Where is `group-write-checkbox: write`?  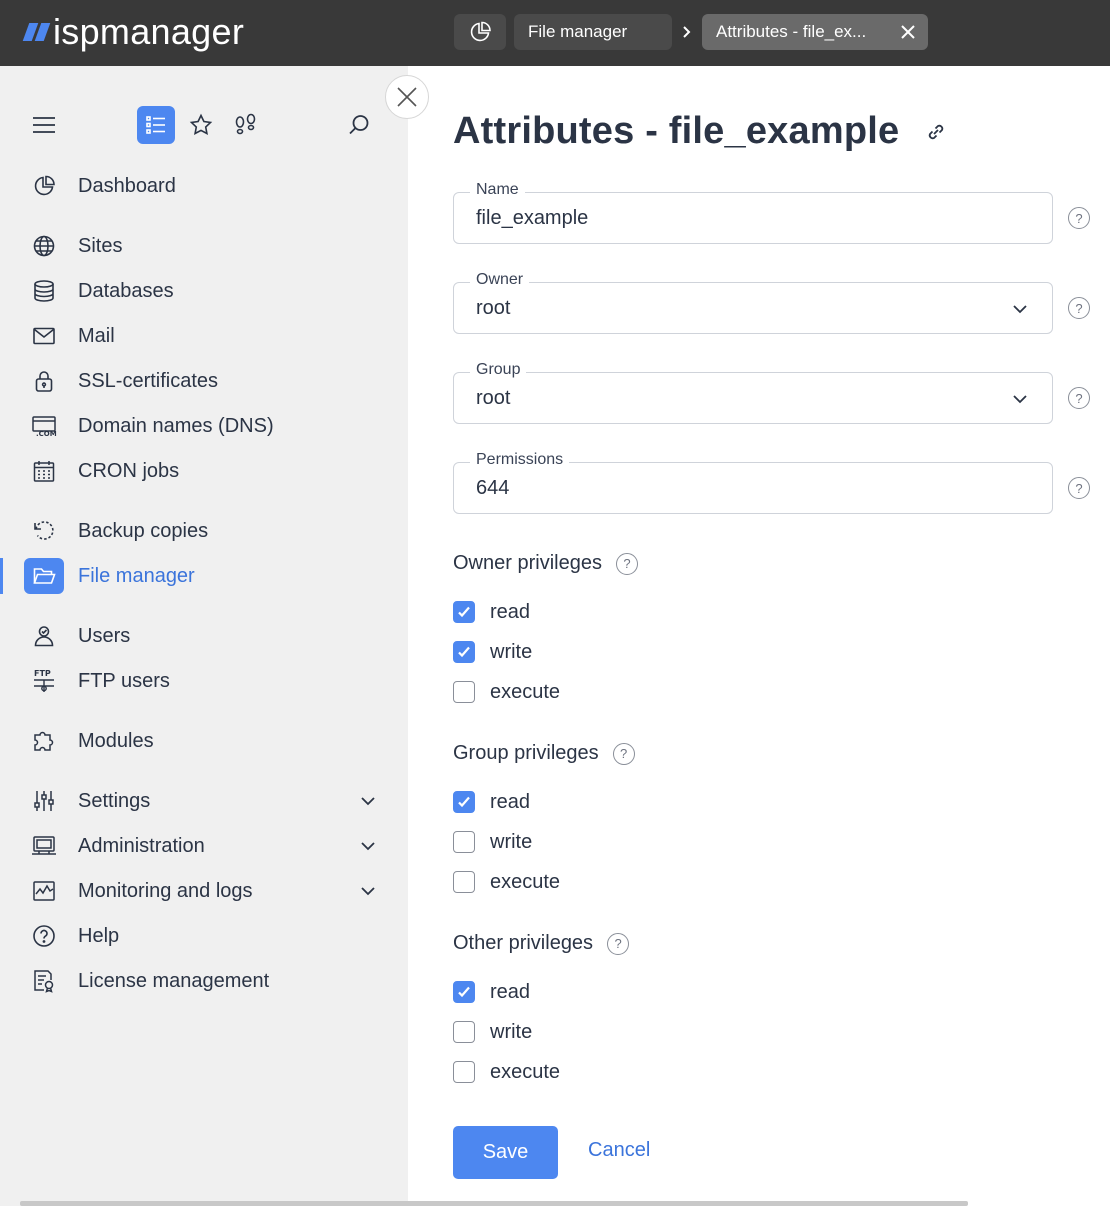 group-write-checkbox: write is located at coordinates (492, 842).